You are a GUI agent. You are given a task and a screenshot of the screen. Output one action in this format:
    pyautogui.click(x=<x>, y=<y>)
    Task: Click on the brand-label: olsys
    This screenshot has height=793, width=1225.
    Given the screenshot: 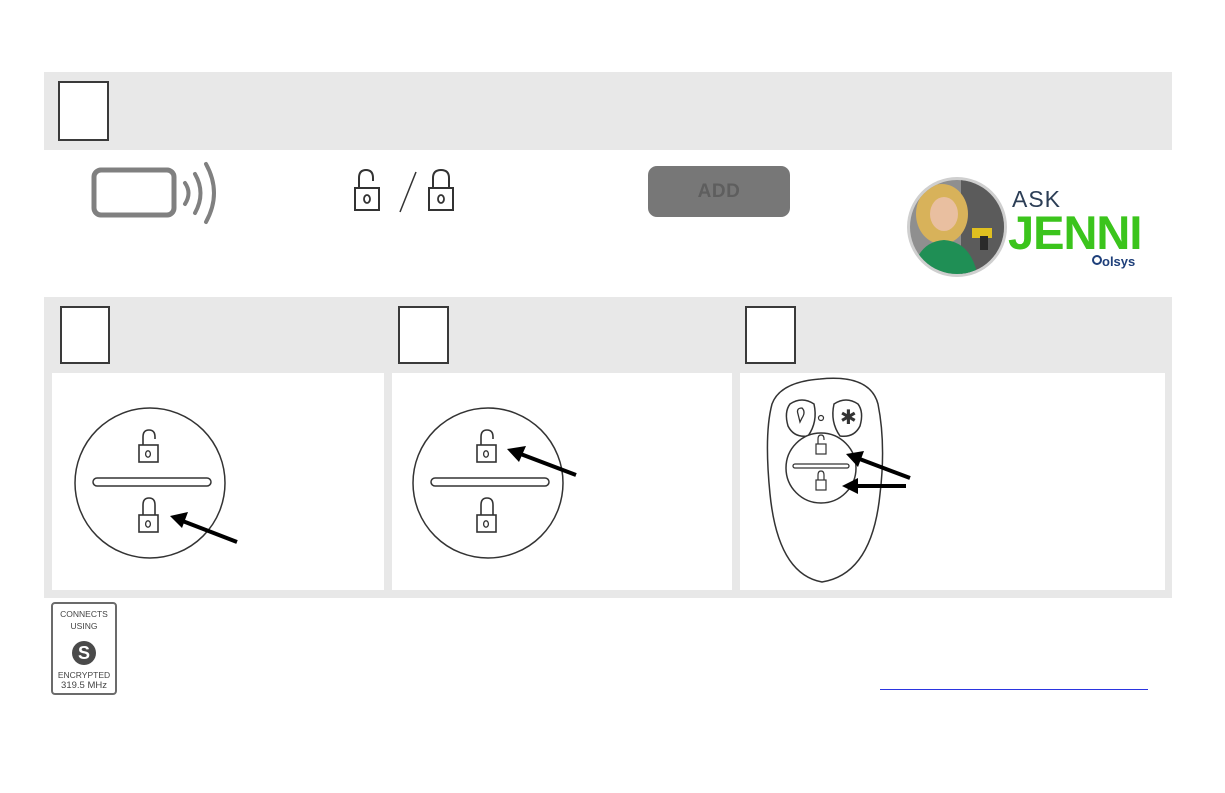 What is the action you would take?
    pyautogui.click(x=1119, y=261)
    